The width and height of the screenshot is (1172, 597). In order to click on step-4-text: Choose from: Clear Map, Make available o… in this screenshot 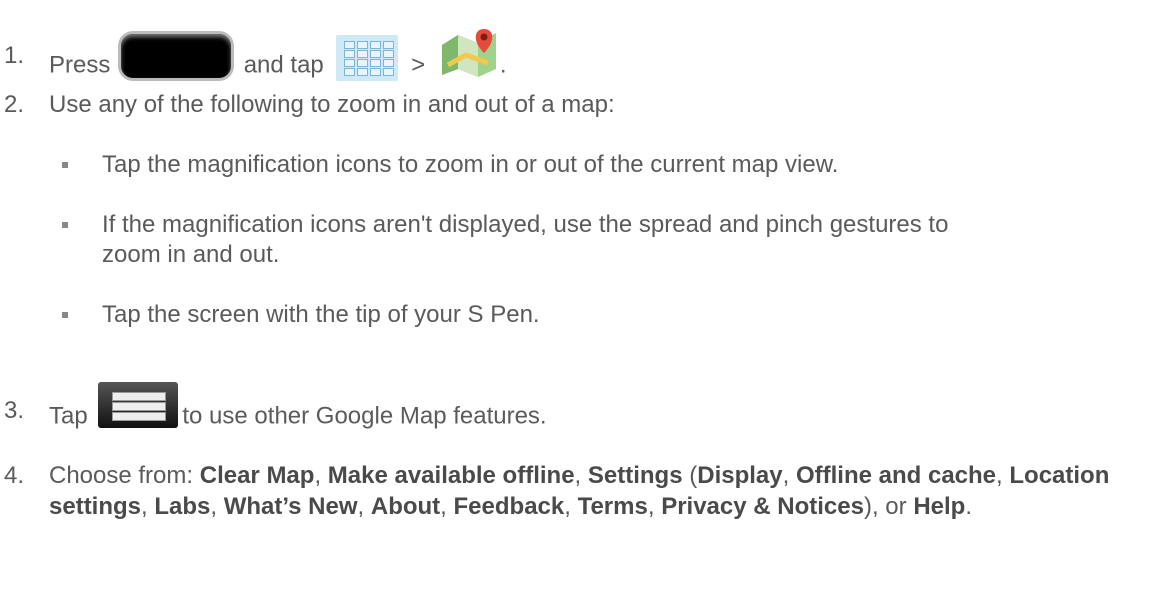, I will do `click(579, 491)`.